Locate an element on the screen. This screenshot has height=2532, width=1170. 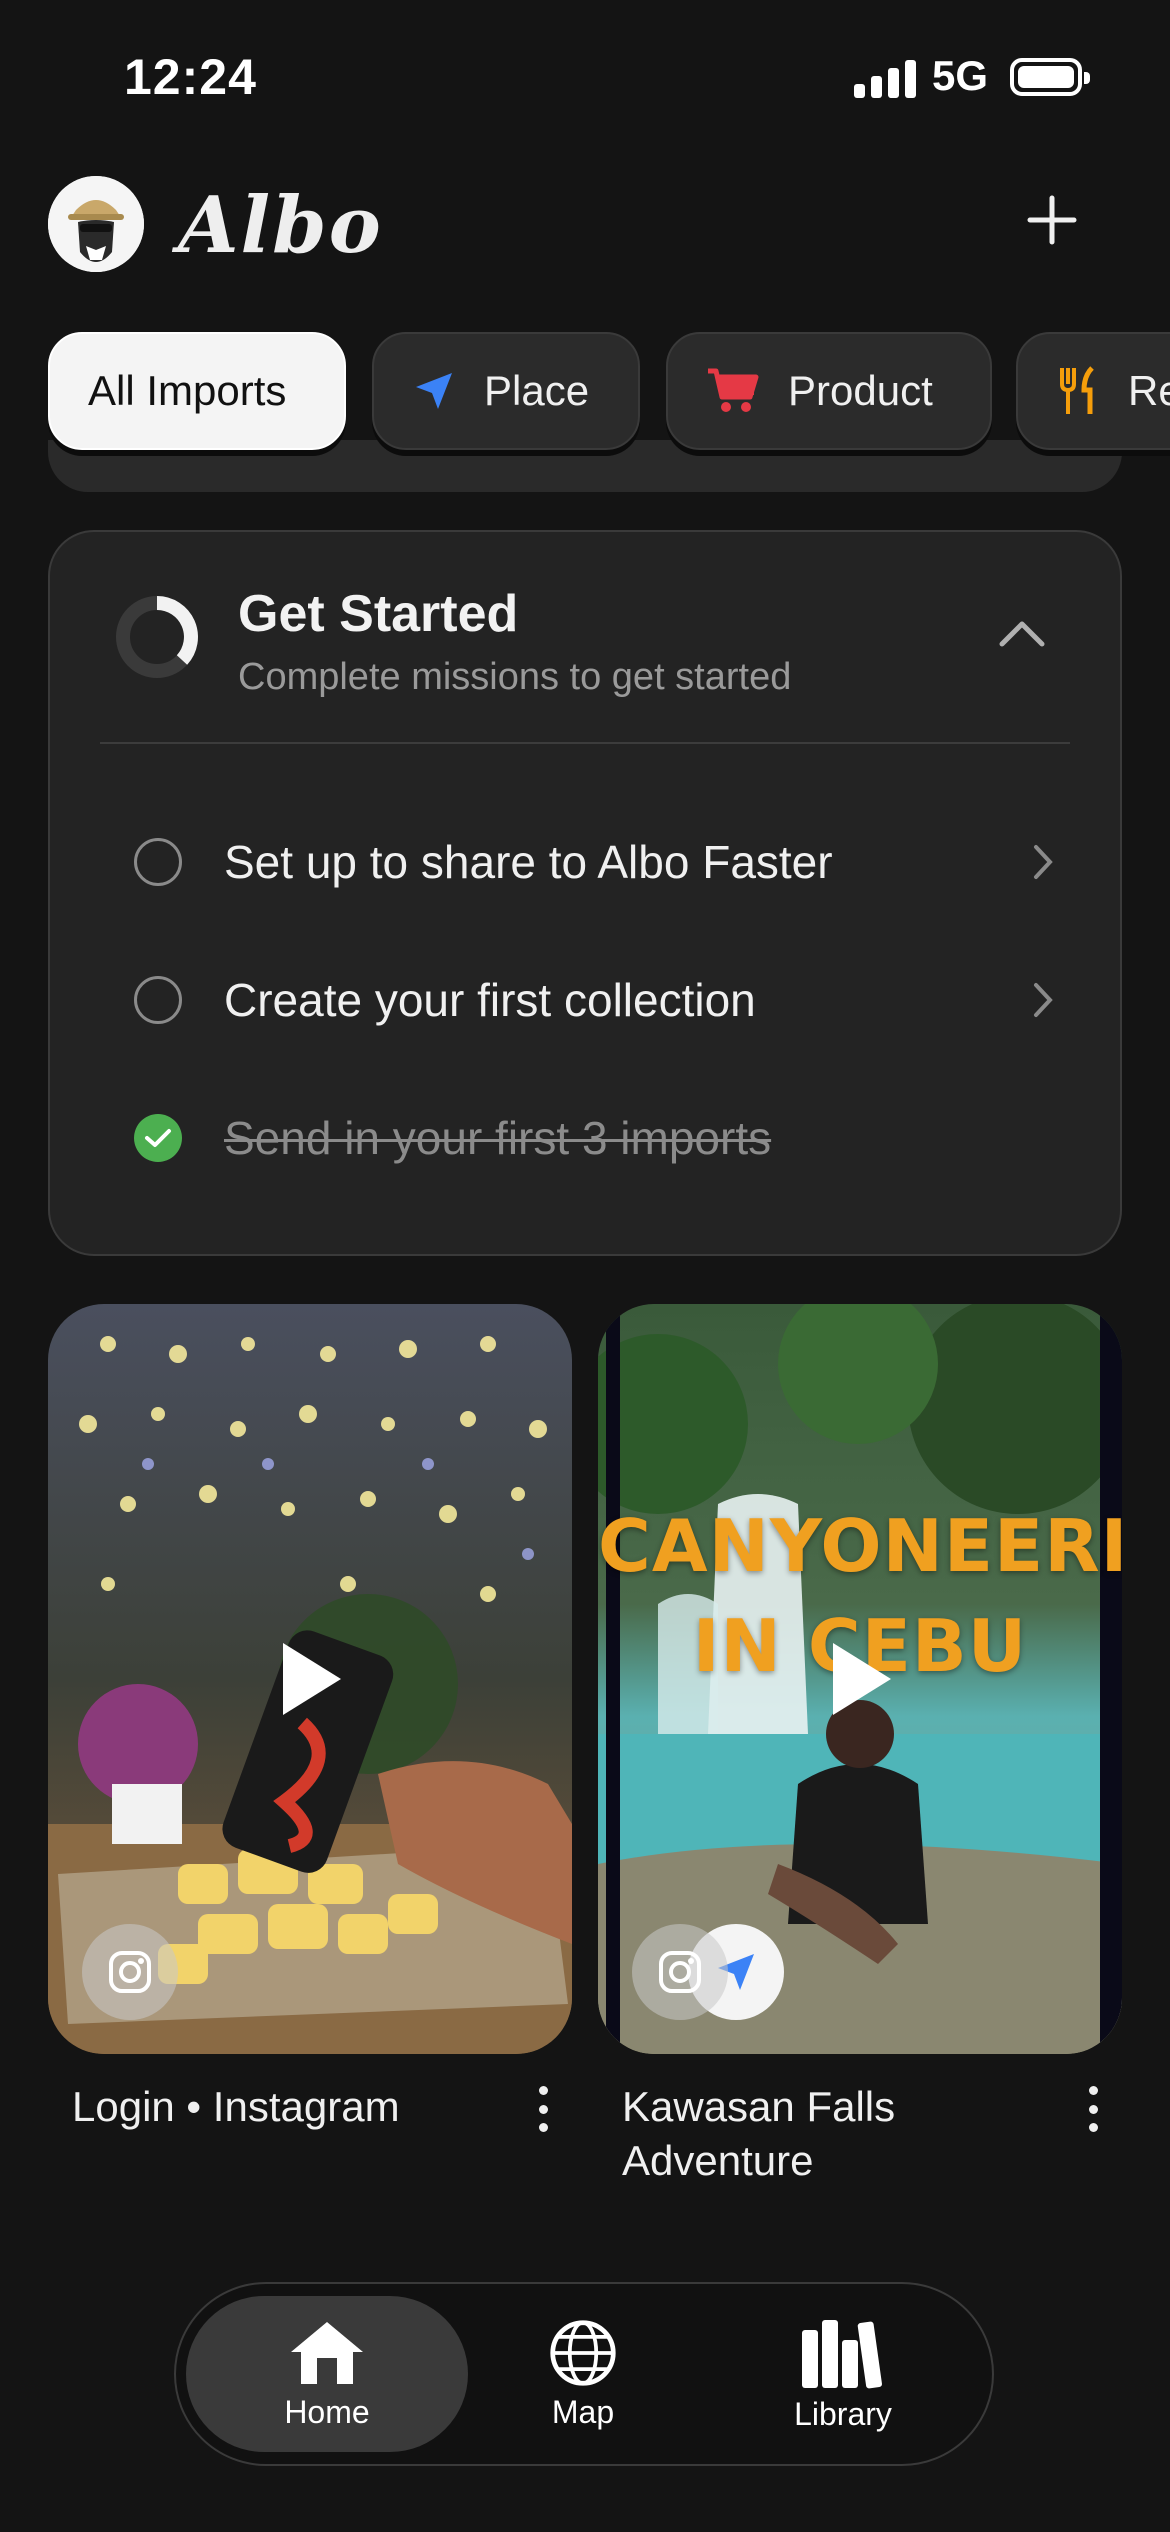
chip-label: Product is located at coordinates (860, 390).